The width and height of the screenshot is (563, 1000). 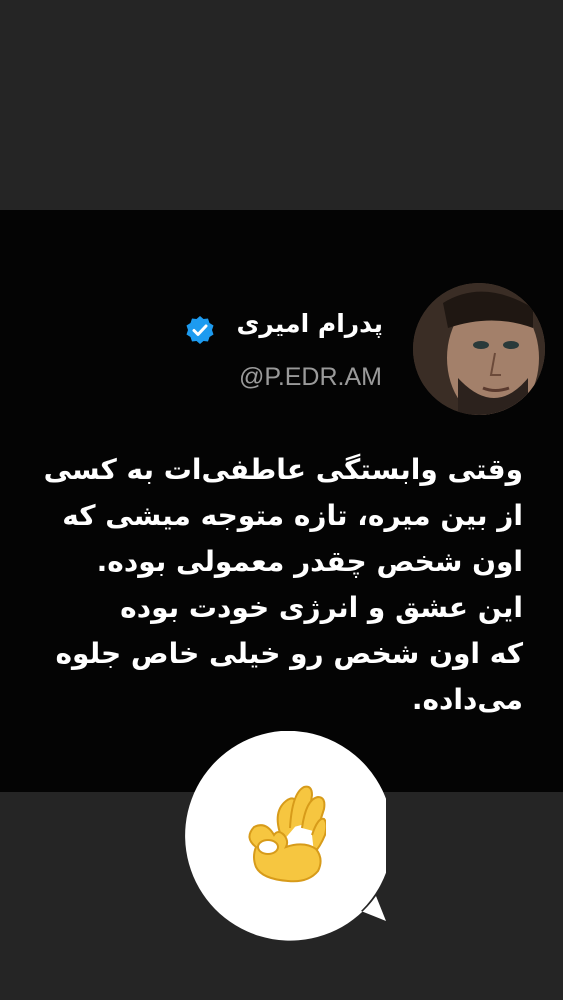 I want to click on tweet-line: اون شخص چقدر معمولی بوده., so click(x=309, y=561).